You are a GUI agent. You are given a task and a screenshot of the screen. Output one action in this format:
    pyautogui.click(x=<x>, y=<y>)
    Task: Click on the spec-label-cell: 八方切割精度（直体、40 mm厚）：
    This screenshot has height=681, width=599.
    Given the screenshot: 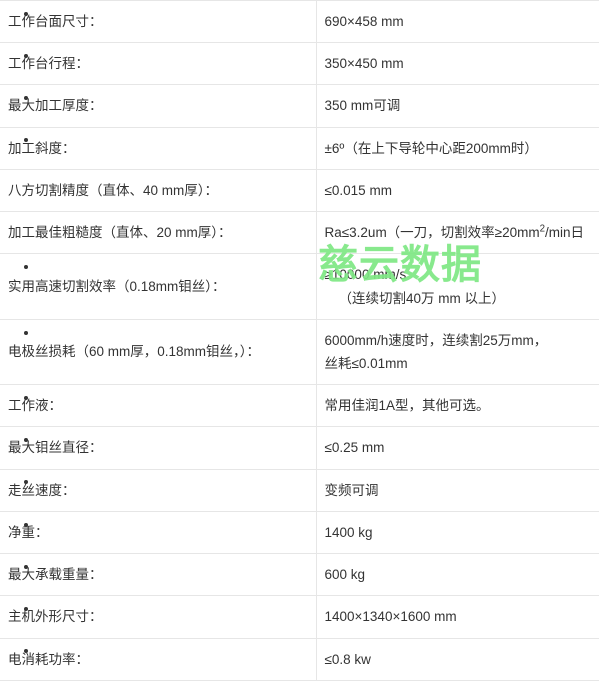 What is the action you would take?
    pyautogui.click(x=158, y=190)
    